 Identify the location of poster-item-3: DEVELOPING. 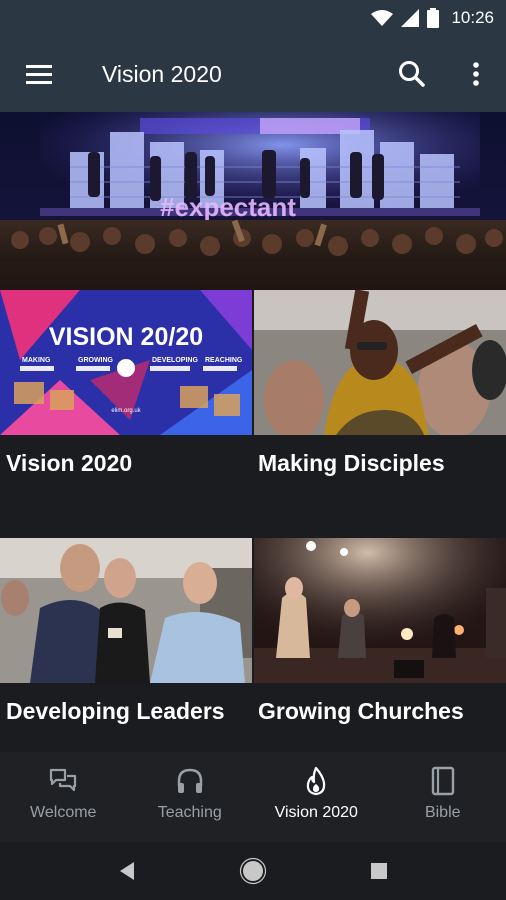
(175, 360).